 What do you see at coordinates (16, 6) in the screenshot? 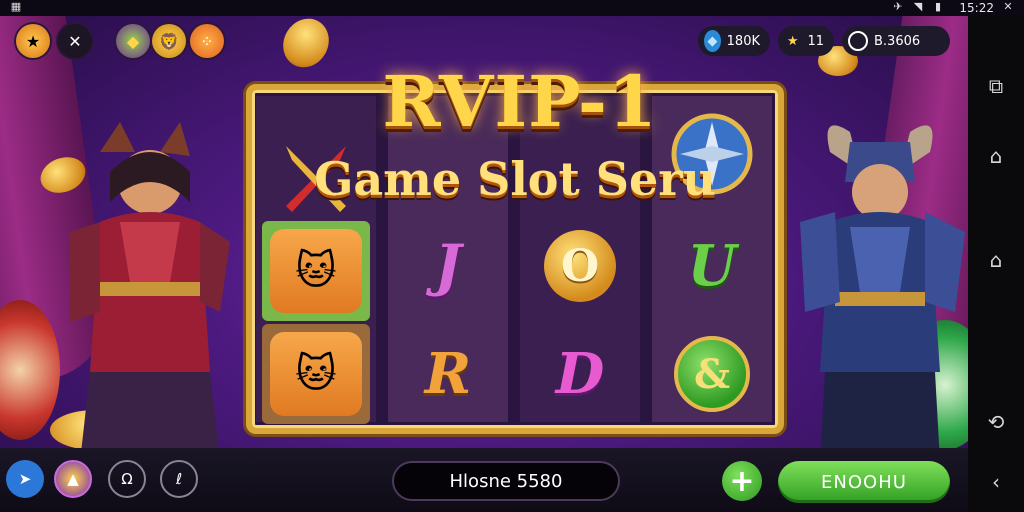
I see `grid-icon: ▦` at bounding box center [16, 6].